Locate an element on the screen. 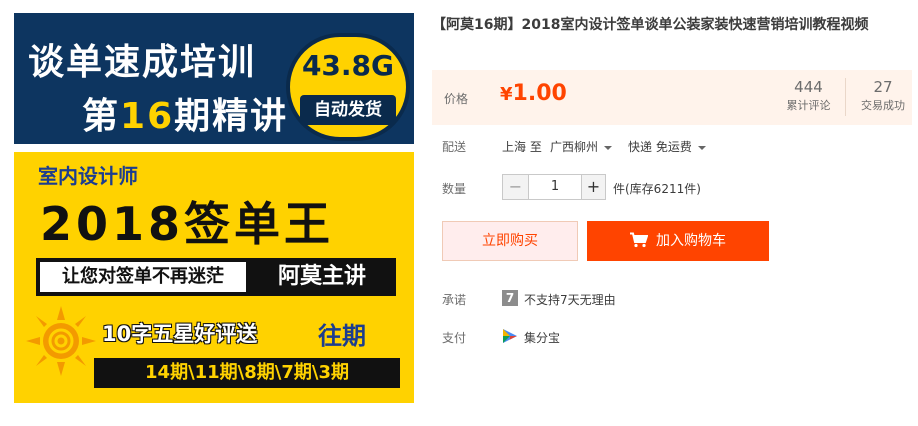 The image size is (918, 426). price-panel: 价格 ¥1.00 444 累计评论 27 交易成功 is located at coordinates (672, 97).